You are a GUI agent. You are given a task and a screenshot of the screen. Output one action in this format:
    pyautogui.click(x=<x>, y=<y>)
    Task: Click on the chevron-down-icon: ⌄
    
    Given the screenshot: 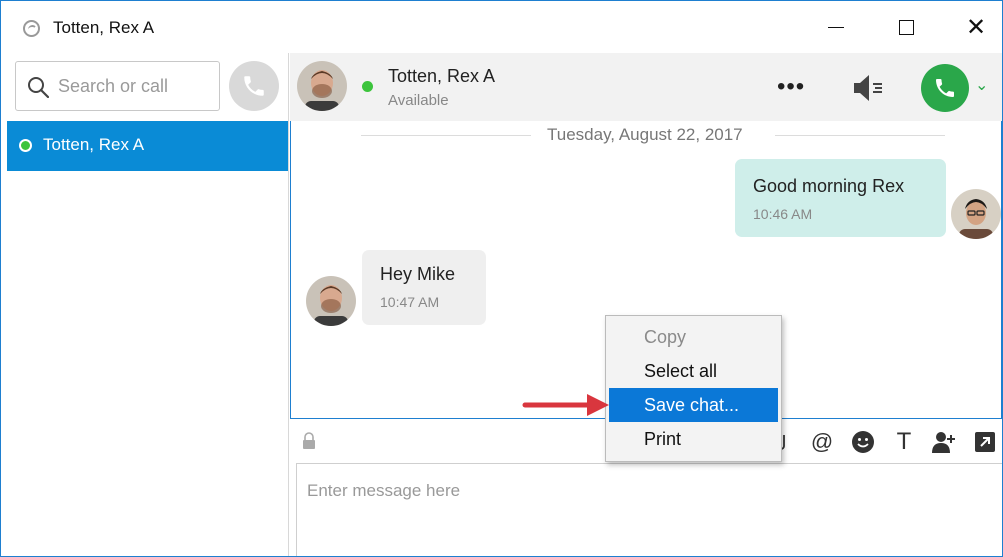 What is the action you would take?
    pyautogui.click(x=981, y=85)
    